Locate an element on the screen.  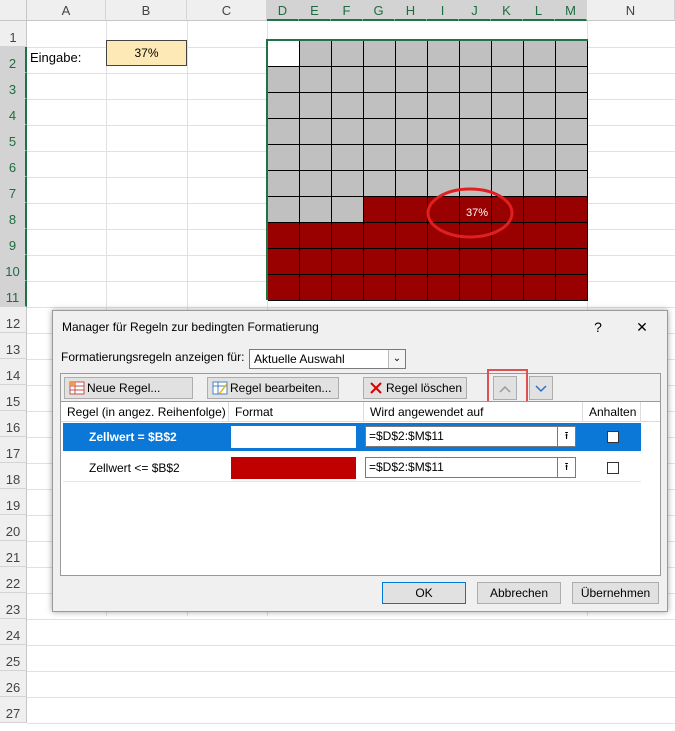
move-down-button is located at coordinates (541, 388).